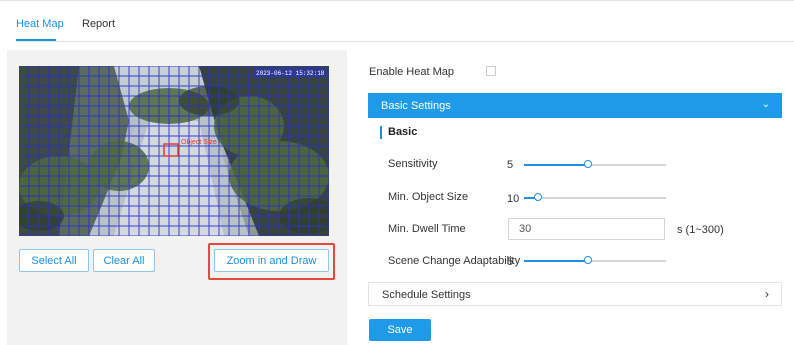  What do you see at coordinates (416, 106) in the screenshot?
I see `basic-settings-title: Basic Settings` at bounding box center [416, 106].